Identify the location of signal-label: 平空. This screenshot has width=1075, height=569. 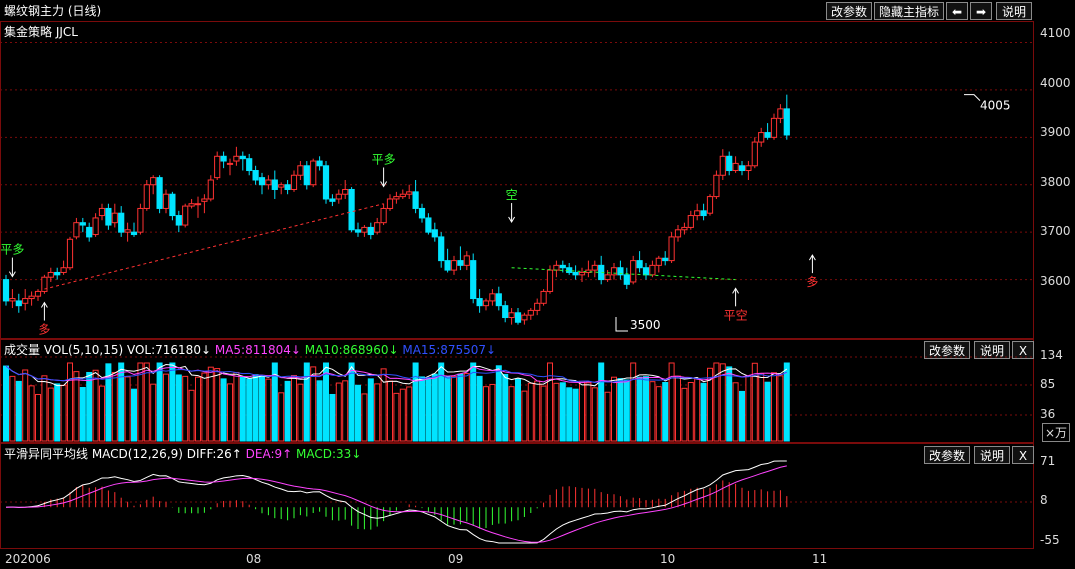
(736, 315).